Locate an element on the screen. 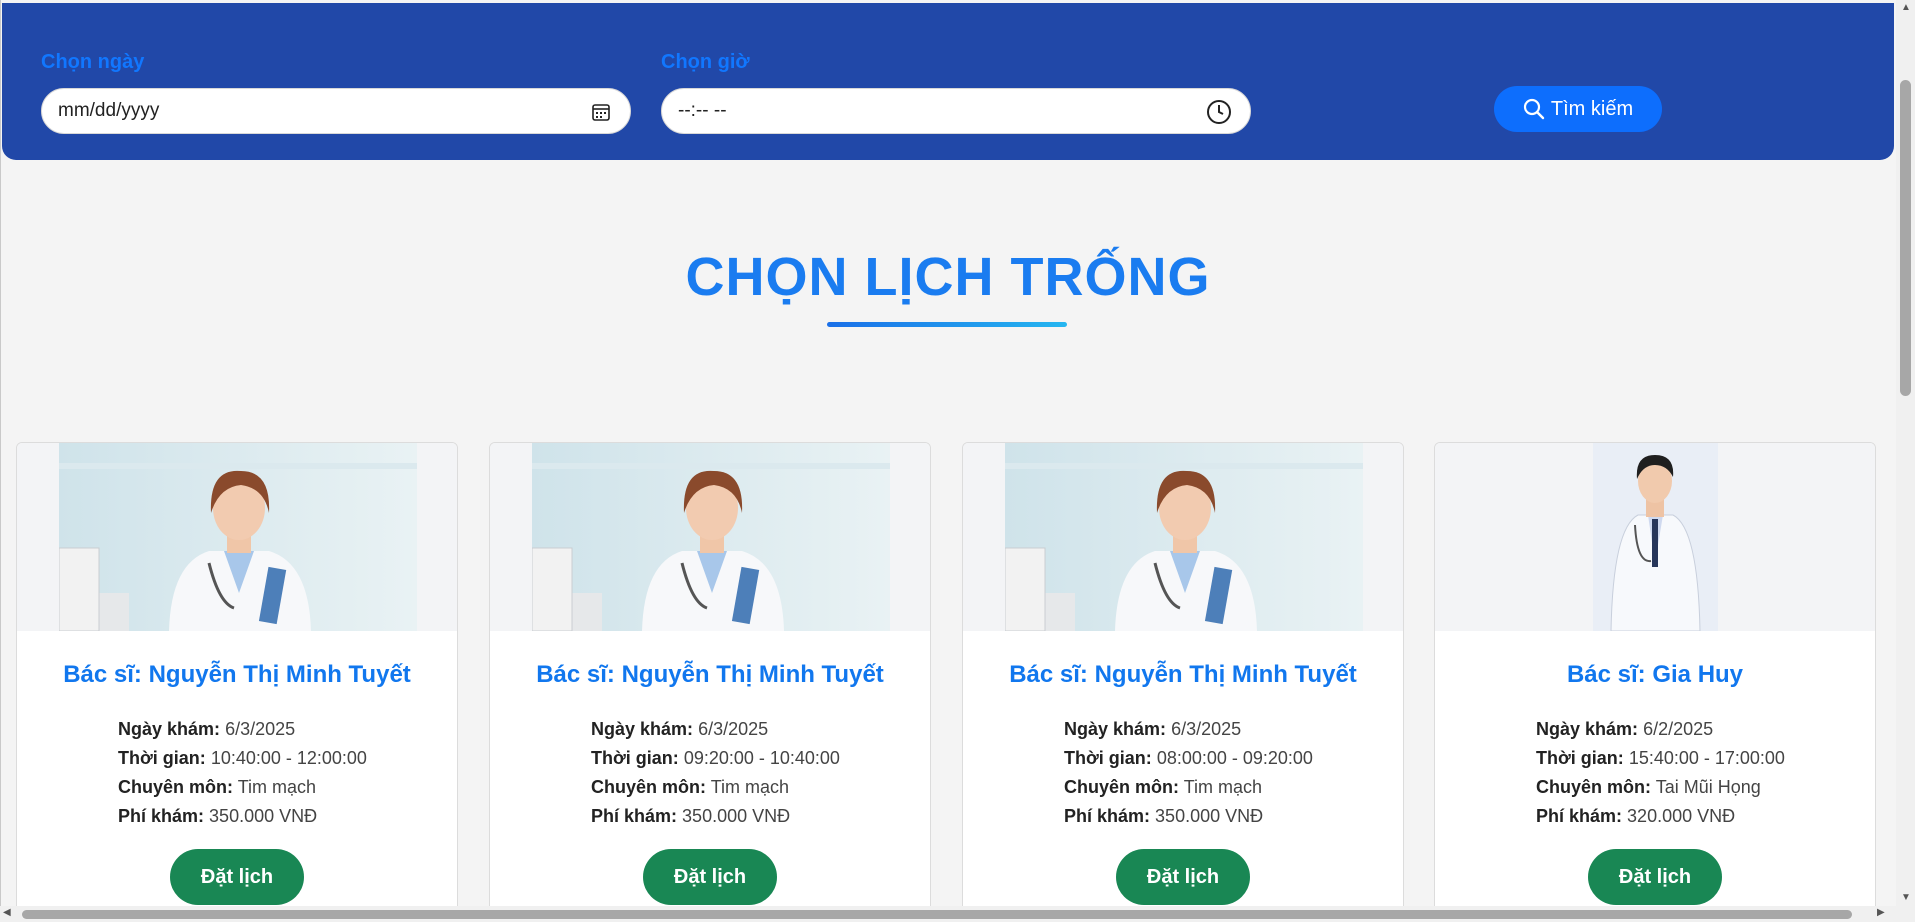 This screenshot has width=1915, height=922. page-border is located at coordinates (0, 453).